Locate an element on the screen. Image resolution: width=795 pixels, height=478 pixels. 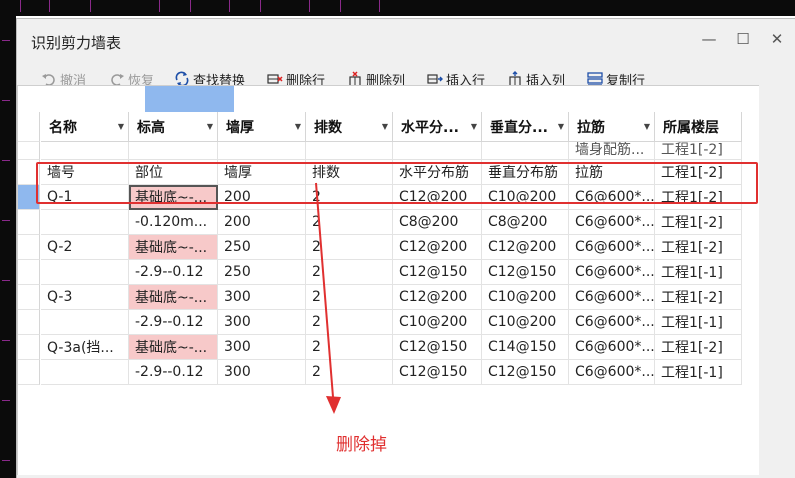
column-header-floor: 所属楼层 is located at coordinates (698, 127).